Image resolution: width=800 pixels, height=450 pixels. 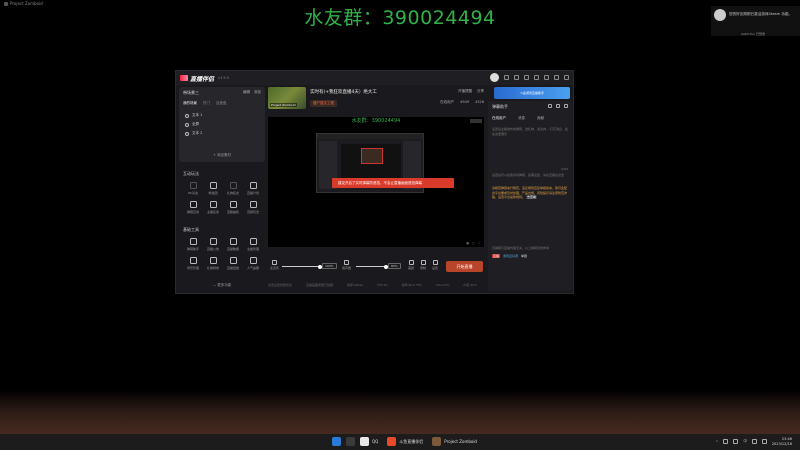 I want to click on settings-icon, so click(x=550, y=106).